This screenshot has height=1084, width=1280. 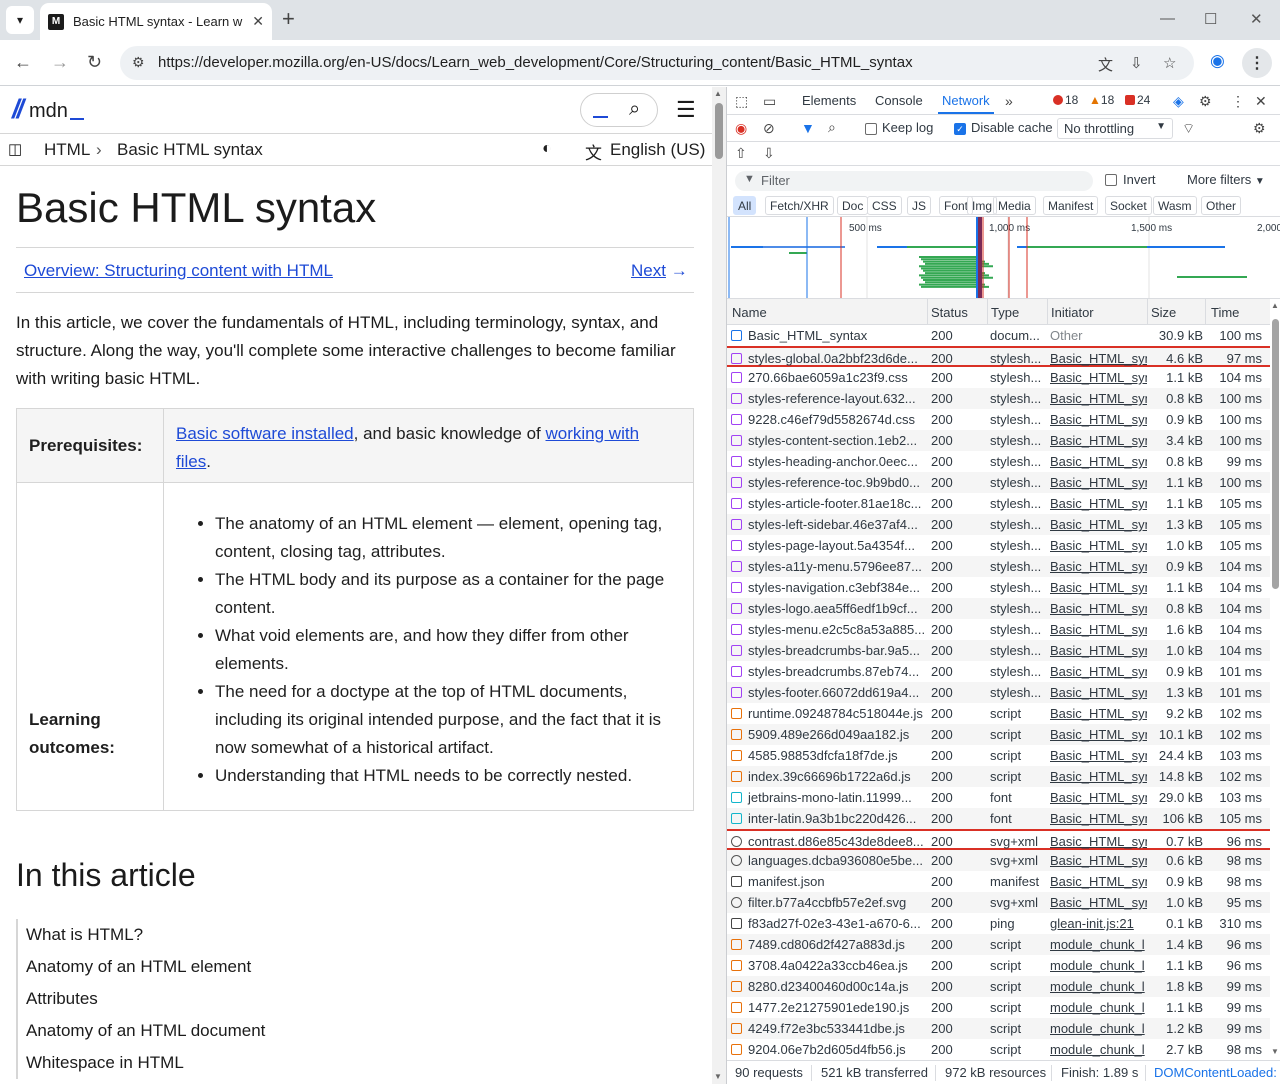 I want to click on inspect-element-icon: ⬚, so click(x=741, y=101).